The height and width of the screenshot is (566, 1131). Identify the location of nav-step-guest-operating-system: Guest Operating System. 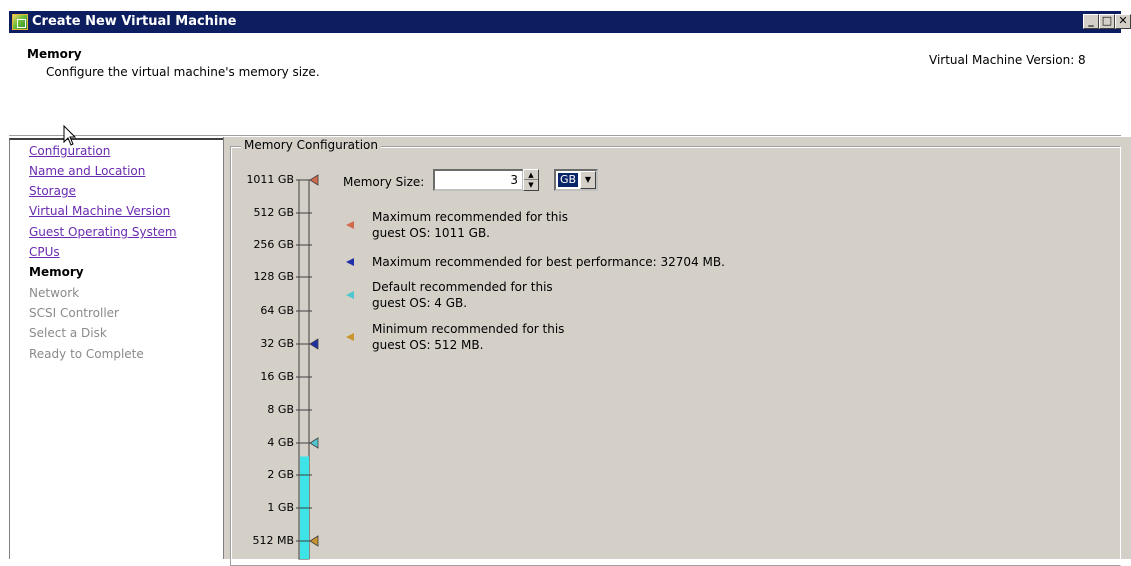
(103, 232).